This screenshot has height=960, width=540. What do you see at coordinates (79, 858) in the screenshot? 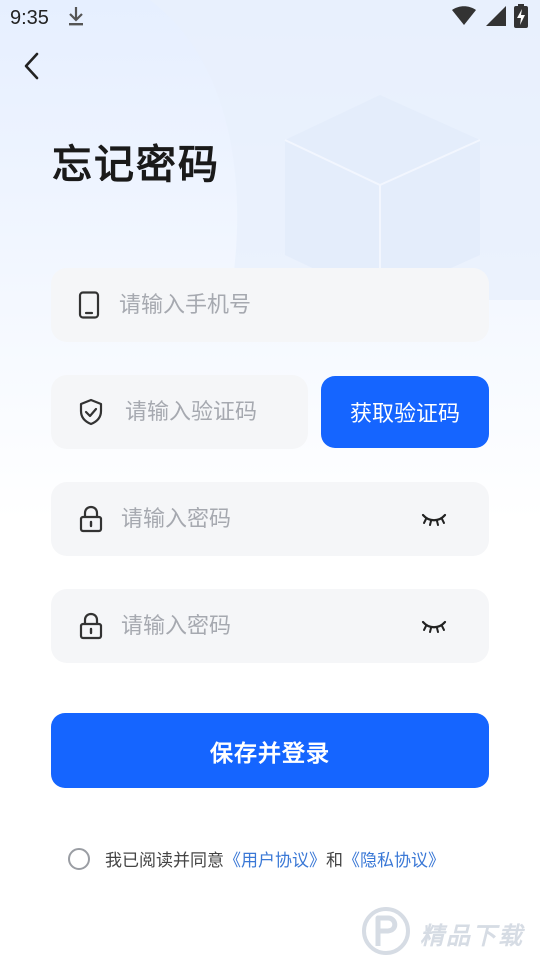
I see `agreement-checkbox` at bounding box center [79, 858].